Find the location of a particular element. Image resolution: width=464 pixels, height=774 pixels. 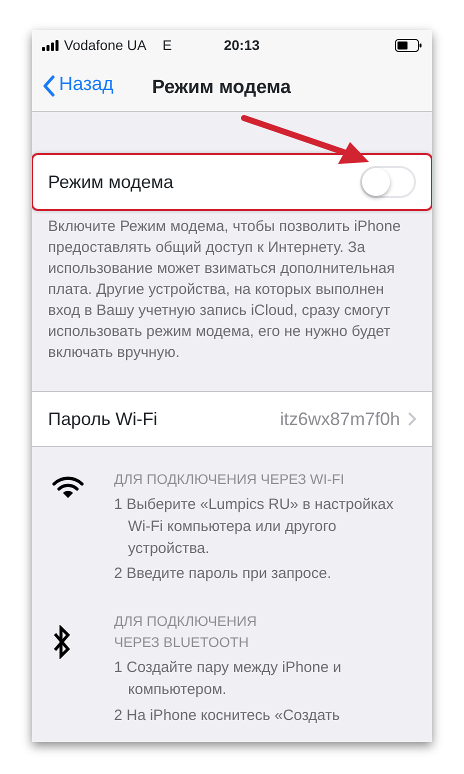

chevron-left-icon is located at coordinates (48, 85).